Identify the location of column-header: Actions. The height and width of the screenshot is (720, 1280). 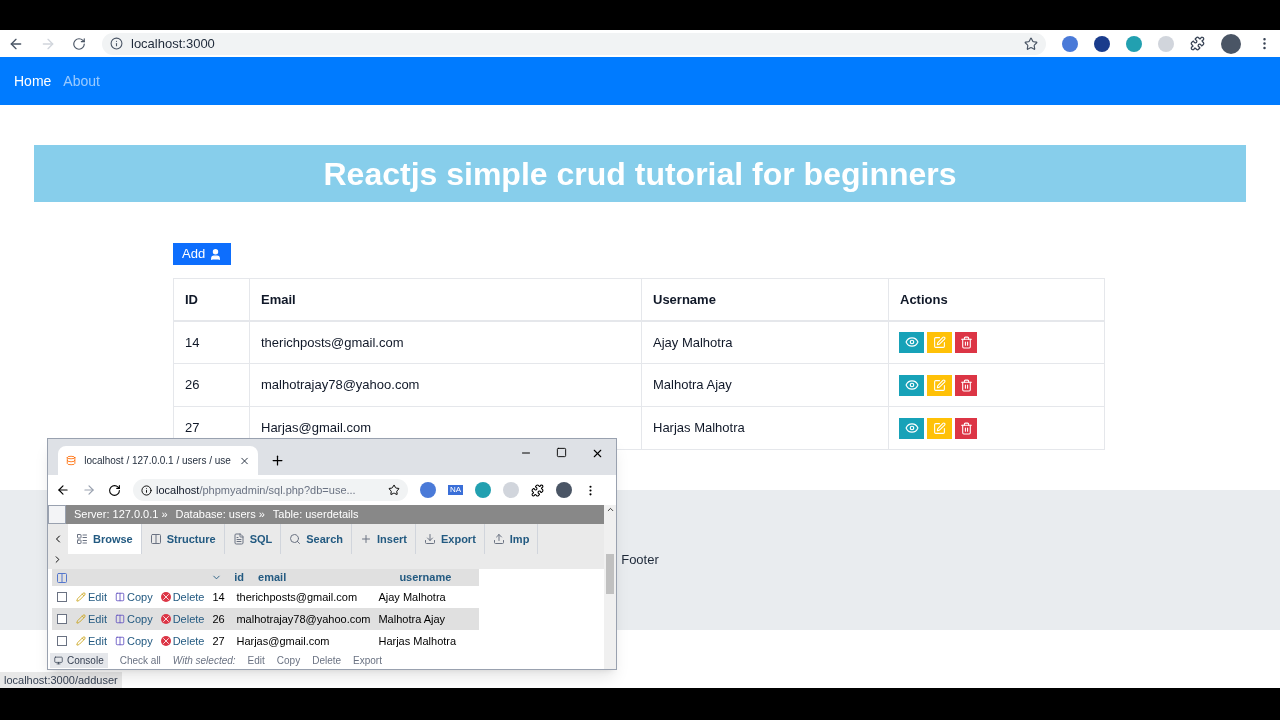
(996, 299).